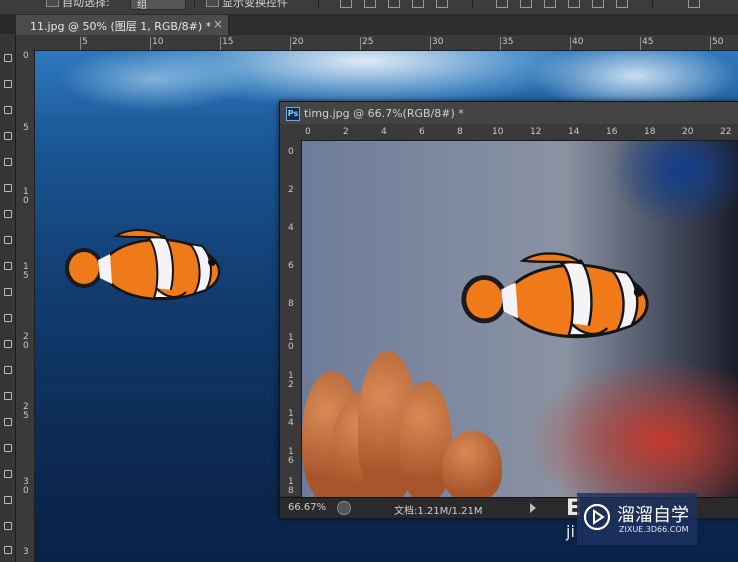  I want to click on eyedropper-tool-icon, so click(7, 187).